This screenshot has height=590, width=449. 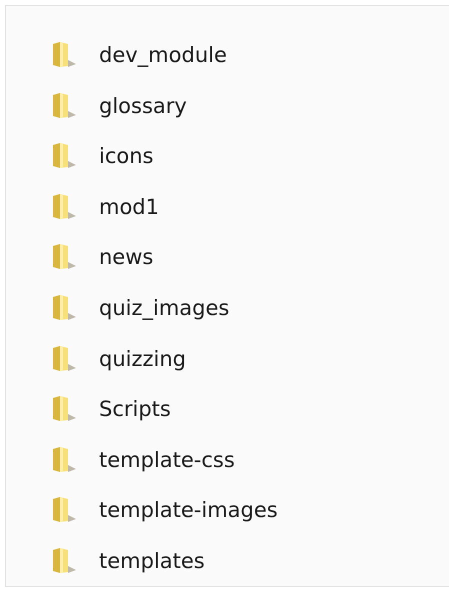 What do you see at coordinates (167, 460) in the screenshot?
I see `folder-name: template-css` at bounding box center [167, 460].